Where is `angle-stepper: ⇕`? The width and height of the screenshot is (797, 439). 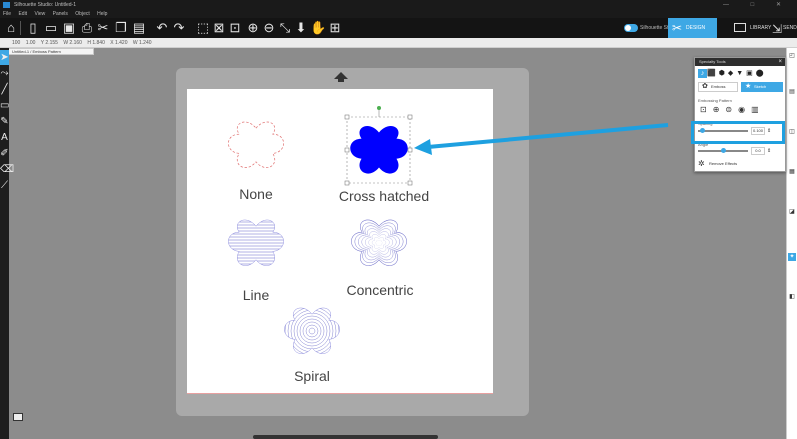 angle-stepper: ⇕ is located at coordinates (769, 151).